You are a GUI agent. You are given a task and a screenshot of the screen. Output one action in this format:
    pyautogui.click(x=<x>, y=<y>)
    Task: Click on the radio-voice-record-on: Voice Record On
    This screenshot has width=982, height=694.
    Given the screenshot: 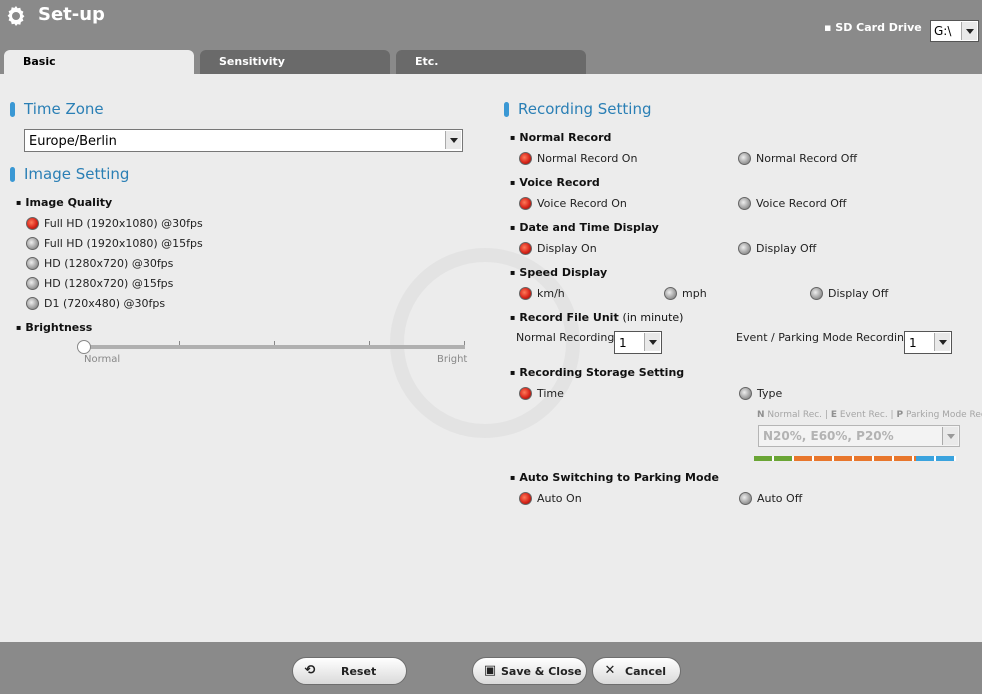 What is the action you would take?
    pyautogui.click(x=573, y=203)
    